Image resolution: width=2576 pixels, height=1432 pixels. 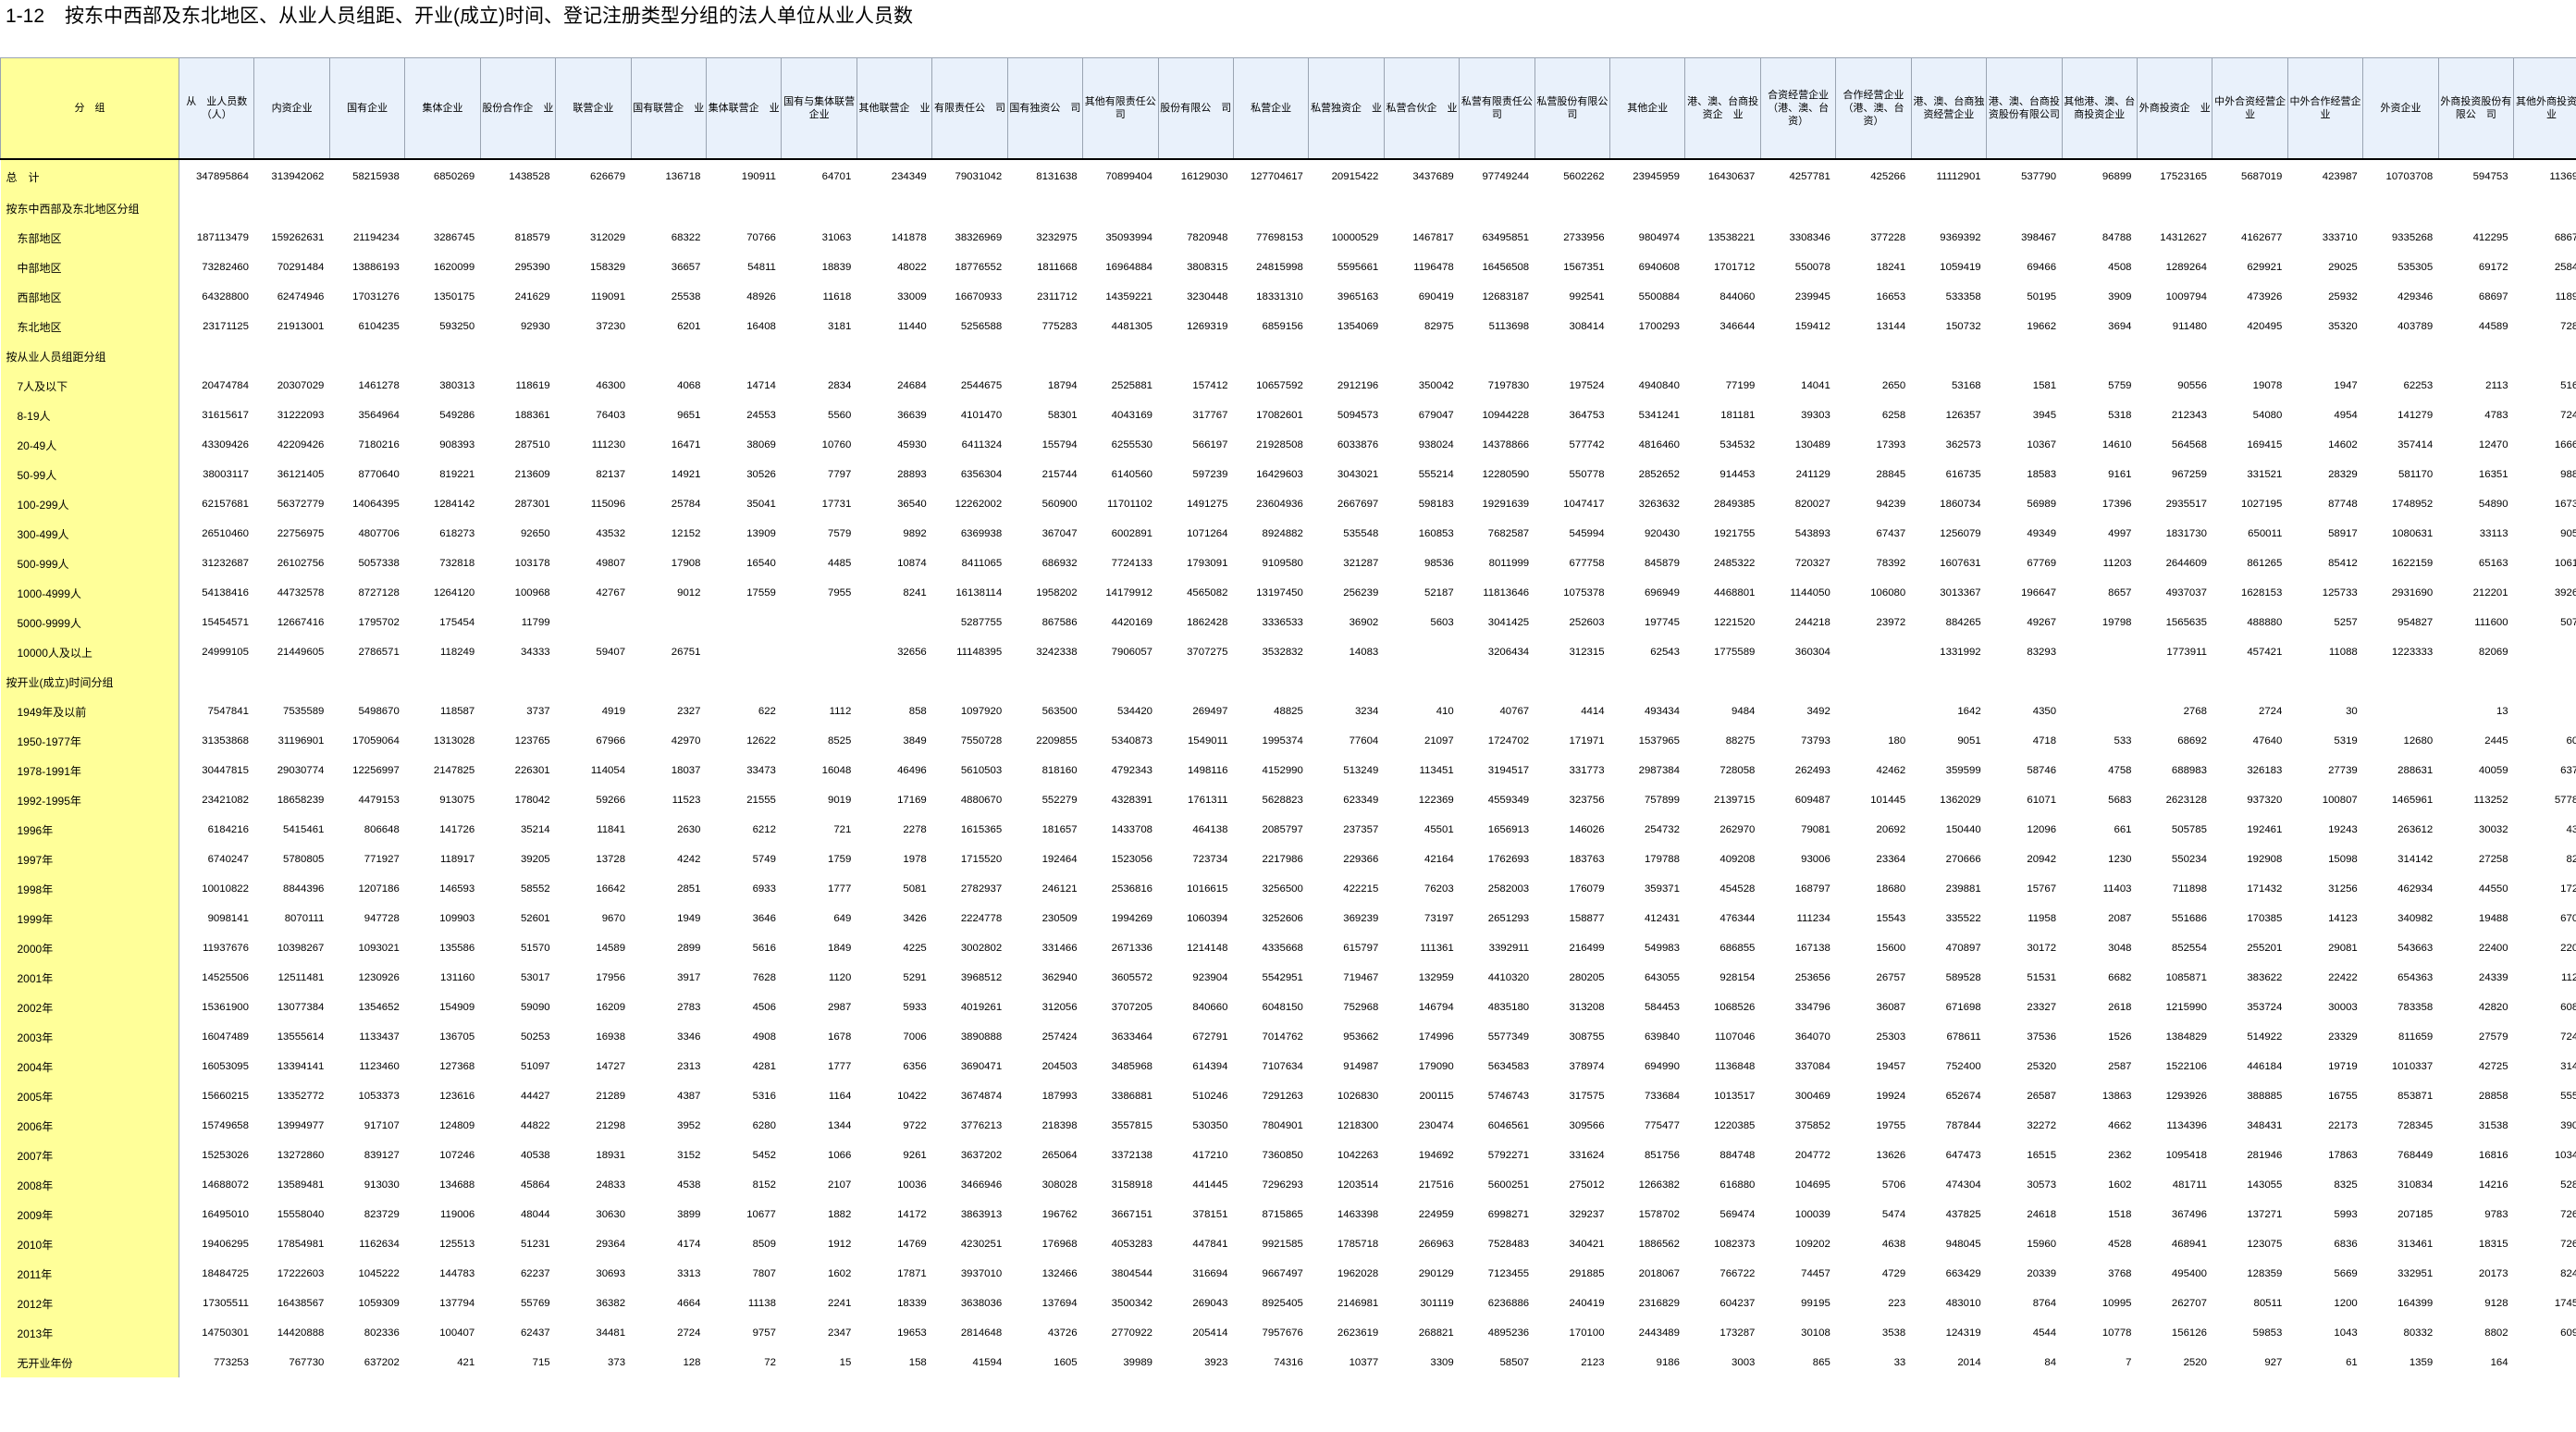 I want to click on table-cell: 359599, so click(x=1963, y=771).